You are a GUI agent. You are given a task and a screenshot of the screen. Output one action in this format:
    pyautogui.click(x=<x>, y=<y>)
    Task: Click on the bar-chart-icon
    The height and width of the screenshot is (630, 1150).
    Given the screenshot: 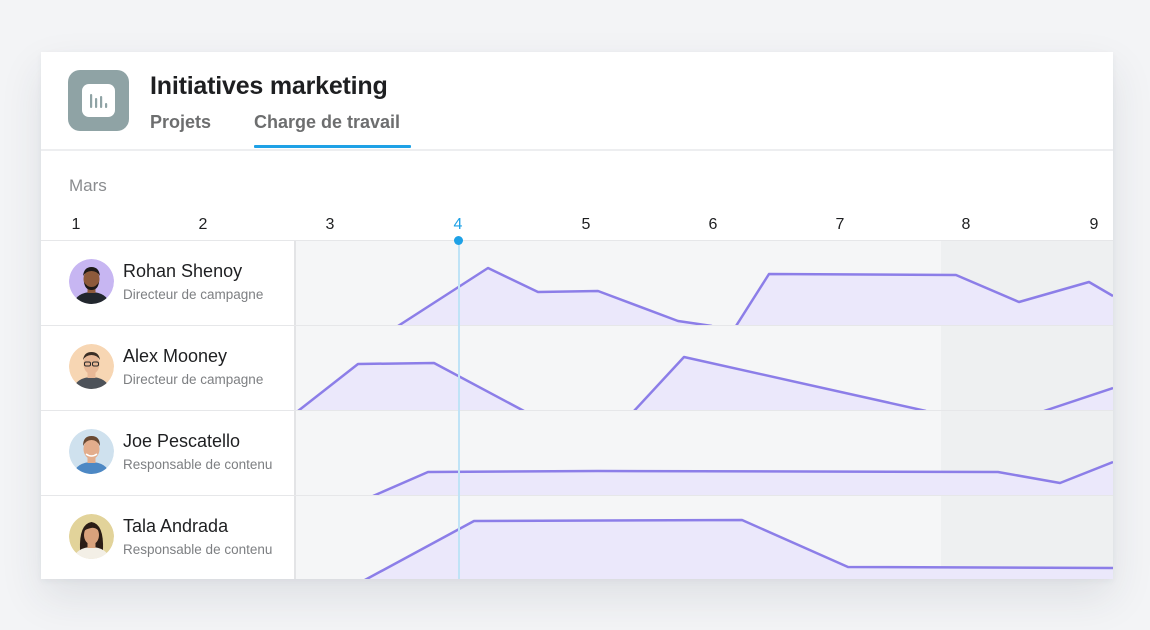 What is the action you would take?
    pyautogui.click(x=99, y=101)
    